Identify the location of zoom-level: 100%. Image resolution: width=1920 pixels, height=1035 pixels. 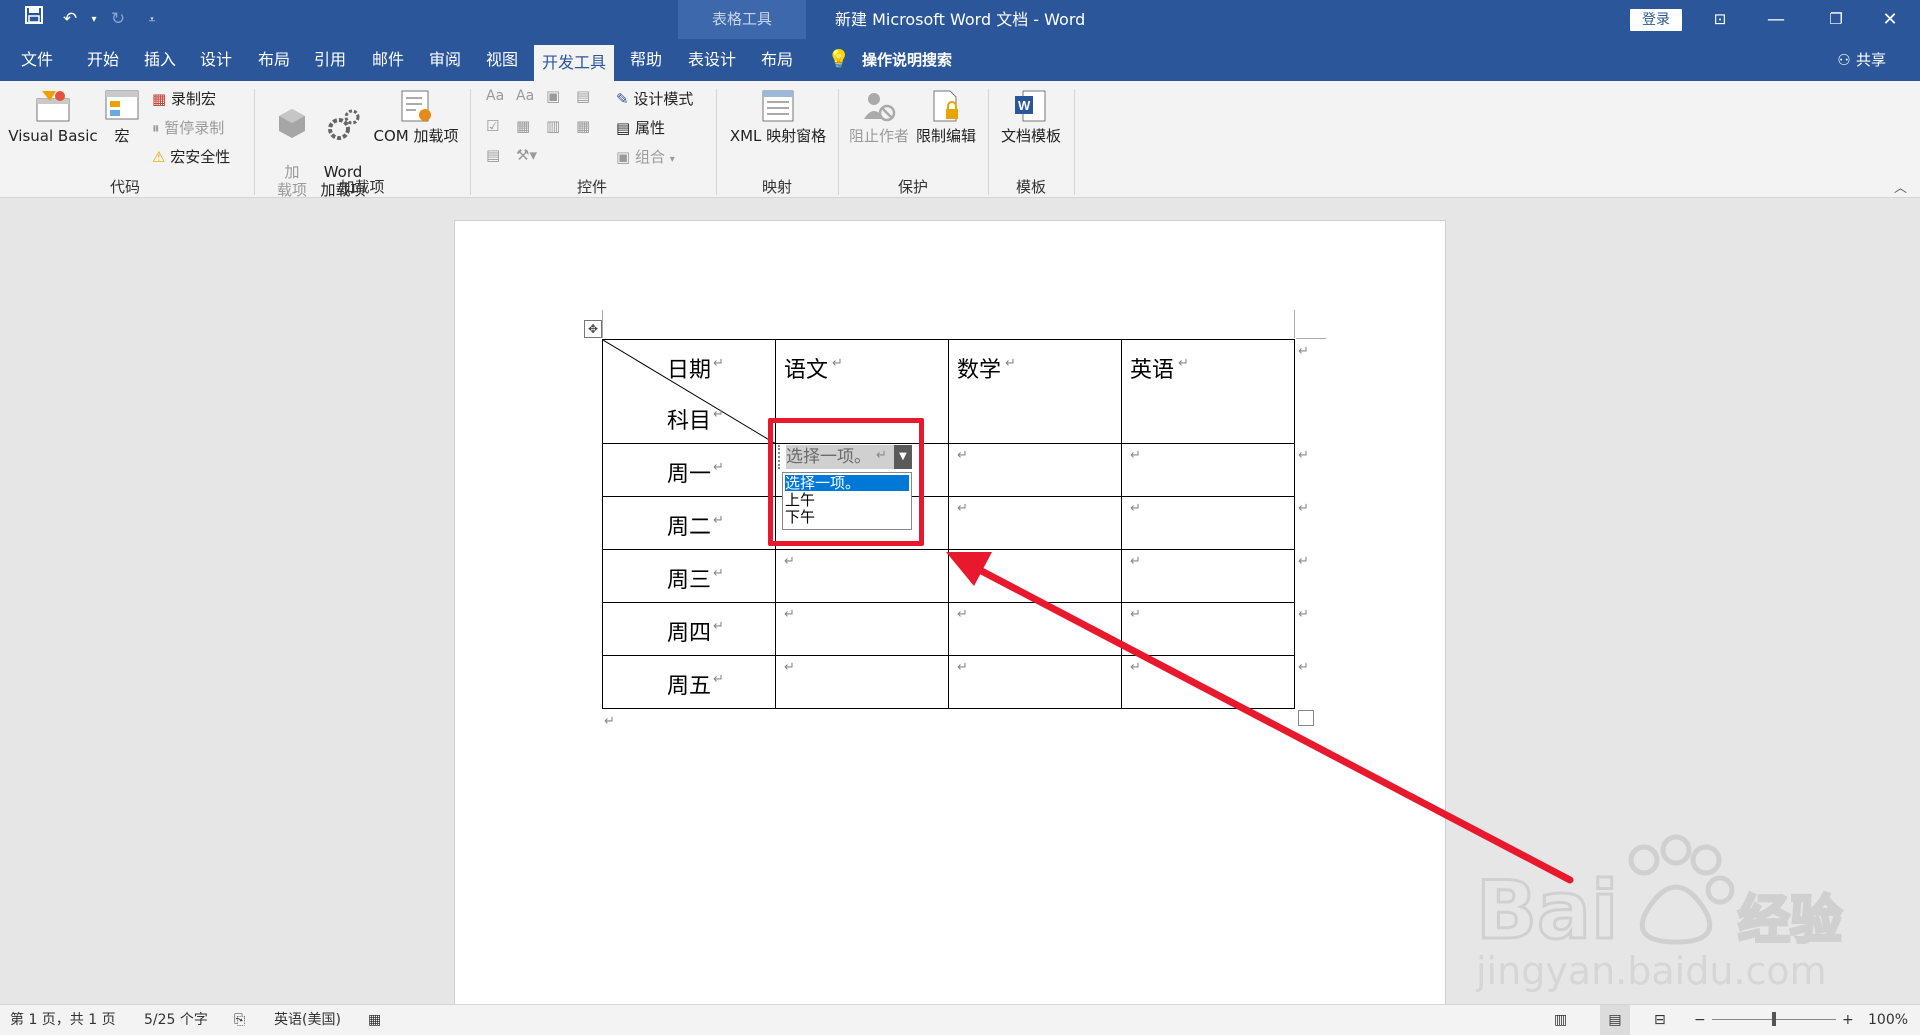
(1888, 1020).